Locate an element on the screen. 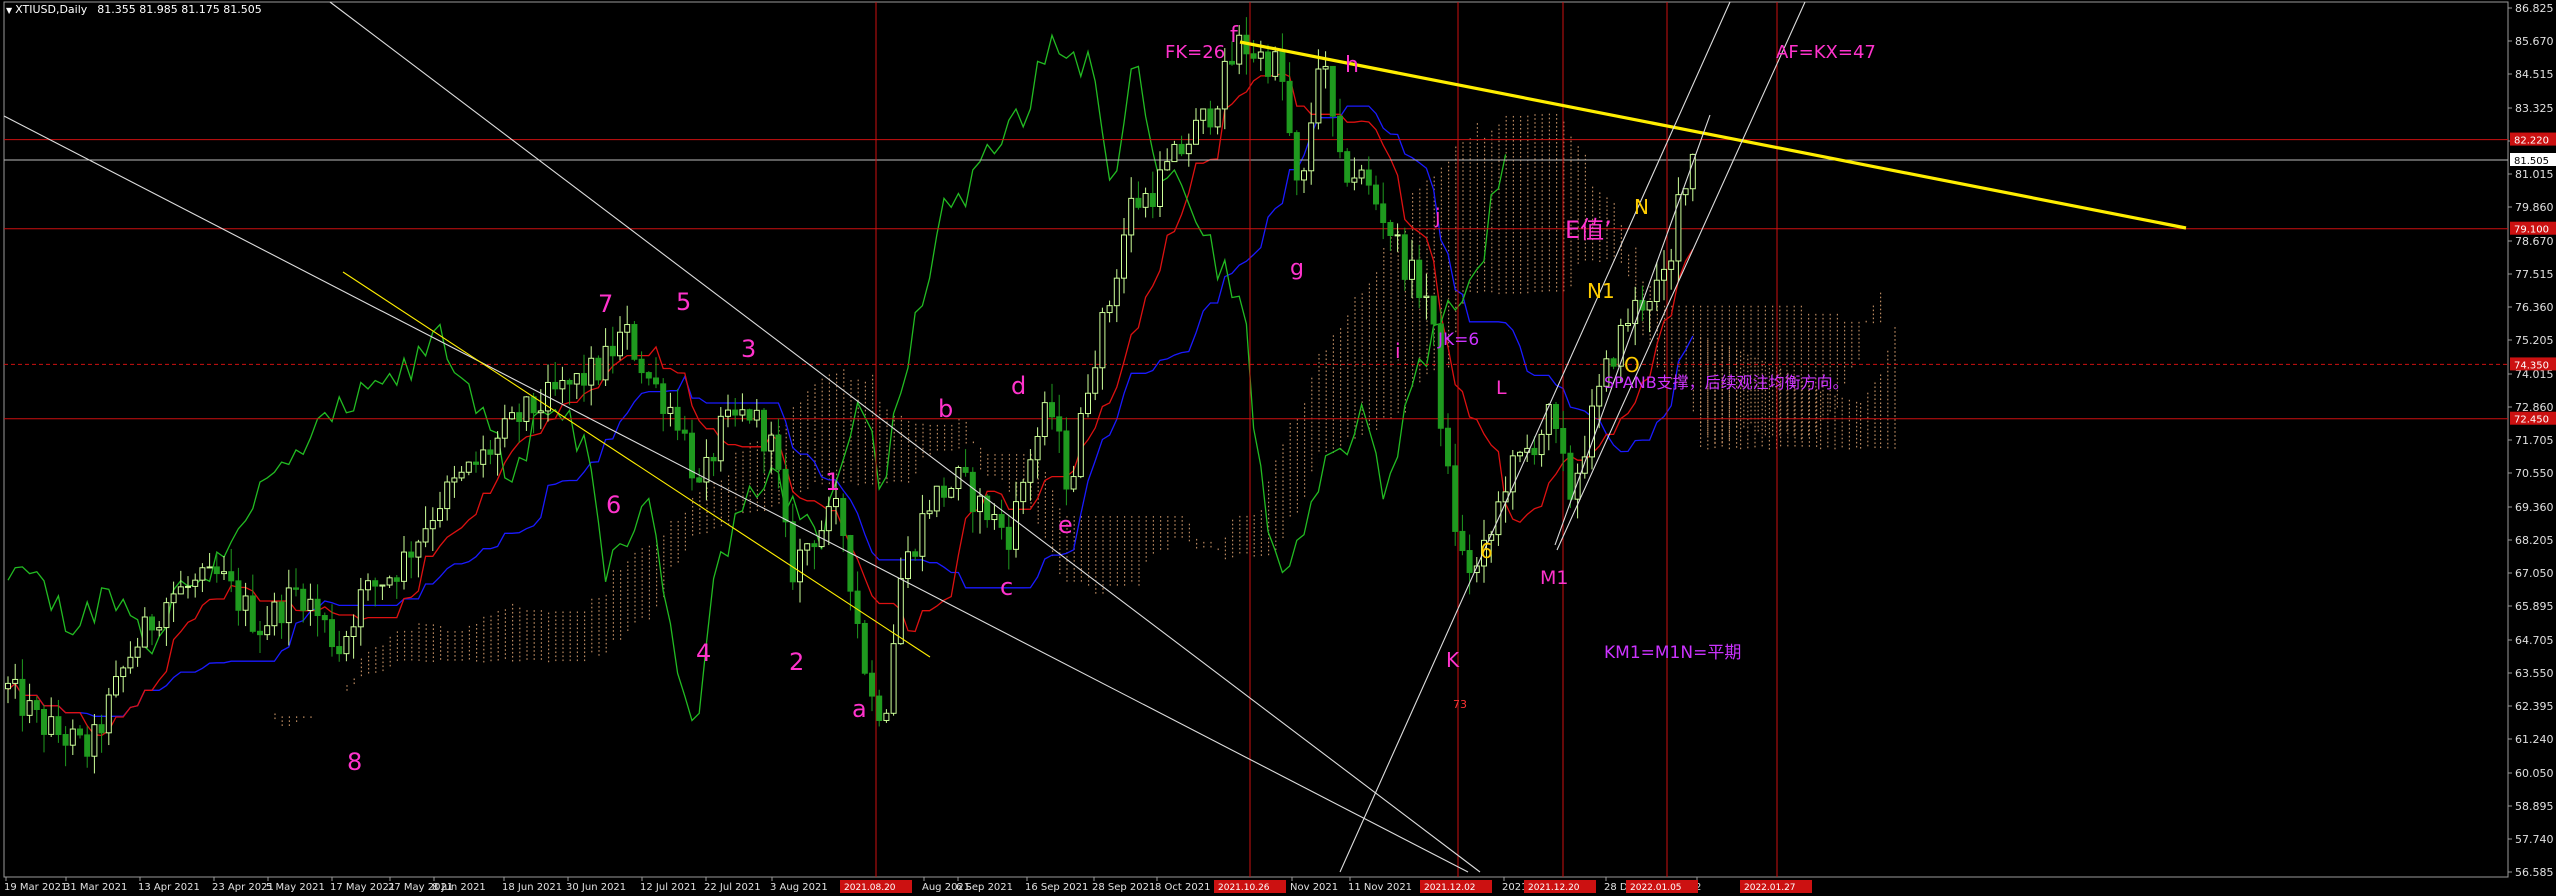  price-tick-label: 84.515 is located at coordinates (2534, 74).